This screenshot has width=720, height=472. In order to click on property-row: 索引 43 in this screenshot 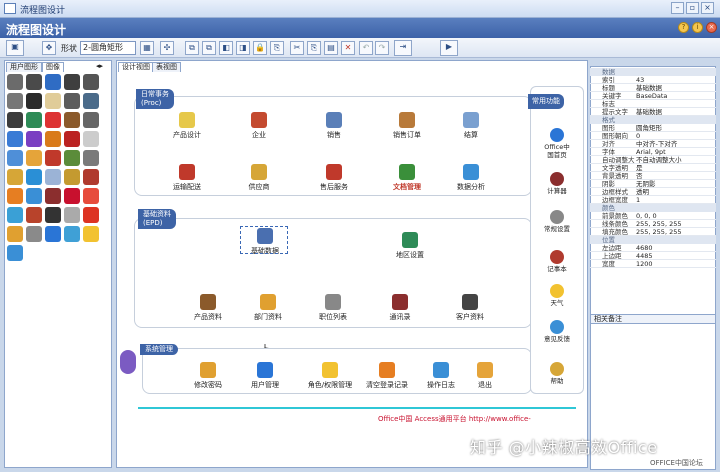, I will do `click(653, 80)`.